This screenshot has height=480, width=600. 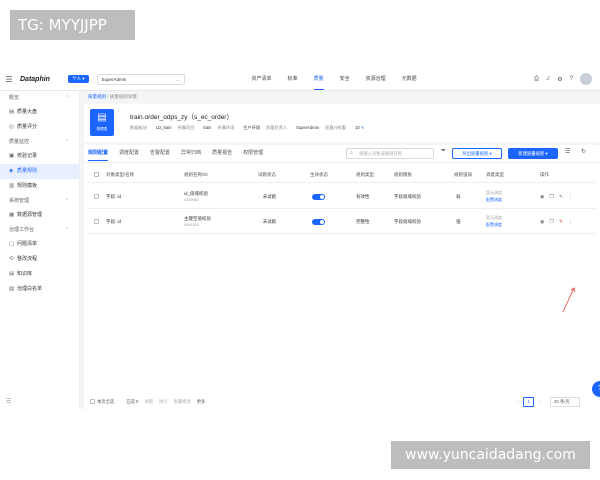 What do you see at coordinates (39, 171) in the screenshot?
I see `sidebar-item-quality-rules: ◈ 质量规则` at bounding box center [39, 171].